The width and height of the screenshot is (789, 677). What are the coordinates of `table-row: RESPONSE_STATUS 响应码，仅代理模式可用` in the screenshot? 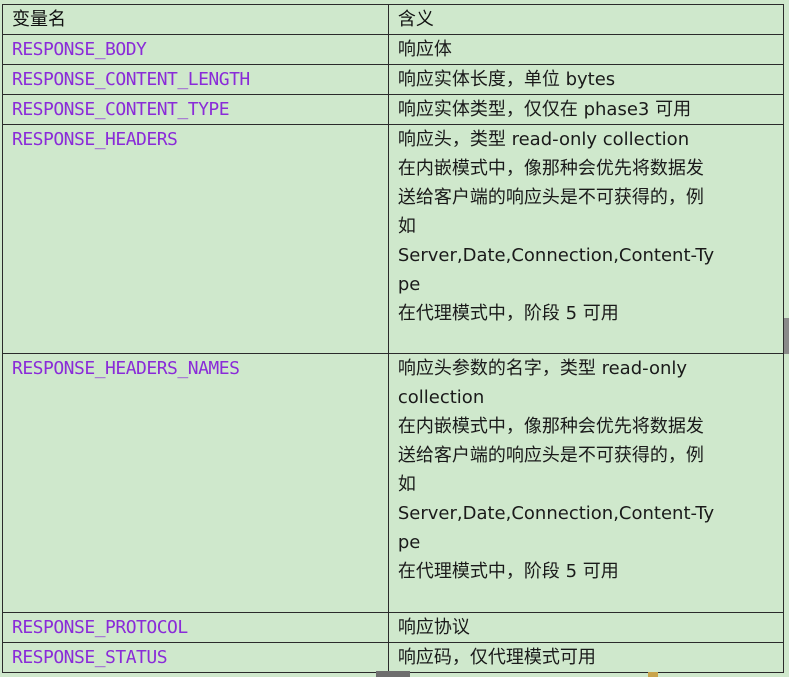 It's located at (393, 657).